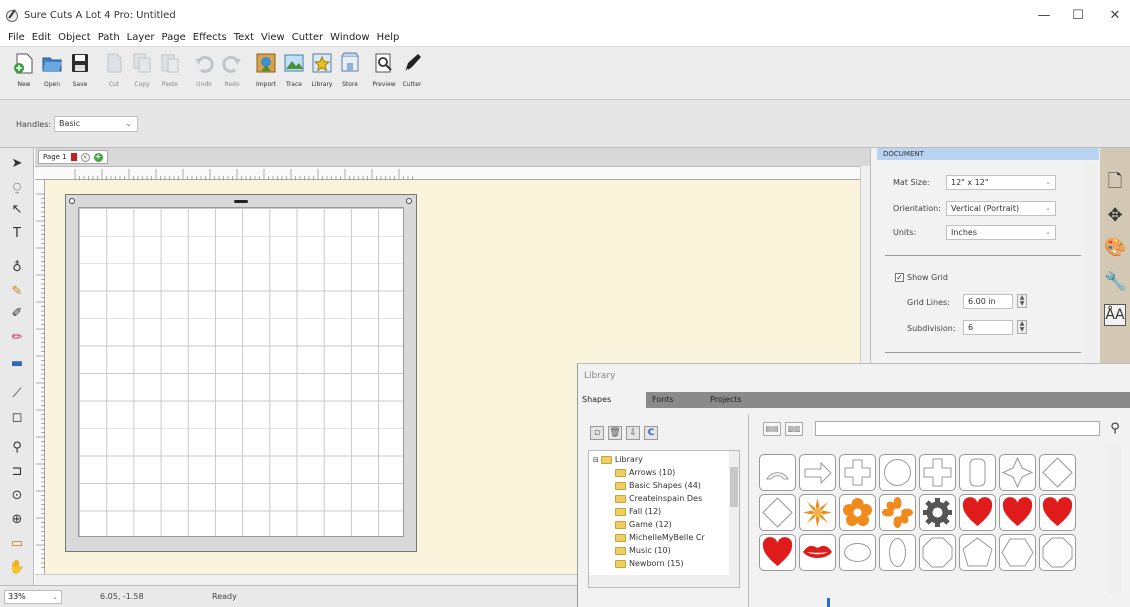 The image size is (1130, 607). Describe the element at coordinates (643, 524) in the screenshot. I see `tree-item-game: Game (12)` at that location.